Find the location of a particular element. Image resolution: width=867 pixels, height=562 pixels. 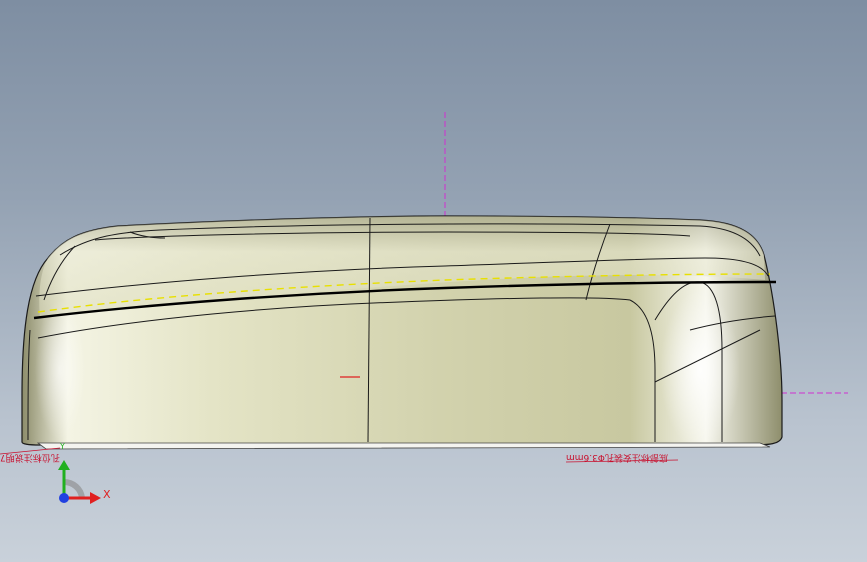

triad-x-label: X is located at coordinates (107, 494).